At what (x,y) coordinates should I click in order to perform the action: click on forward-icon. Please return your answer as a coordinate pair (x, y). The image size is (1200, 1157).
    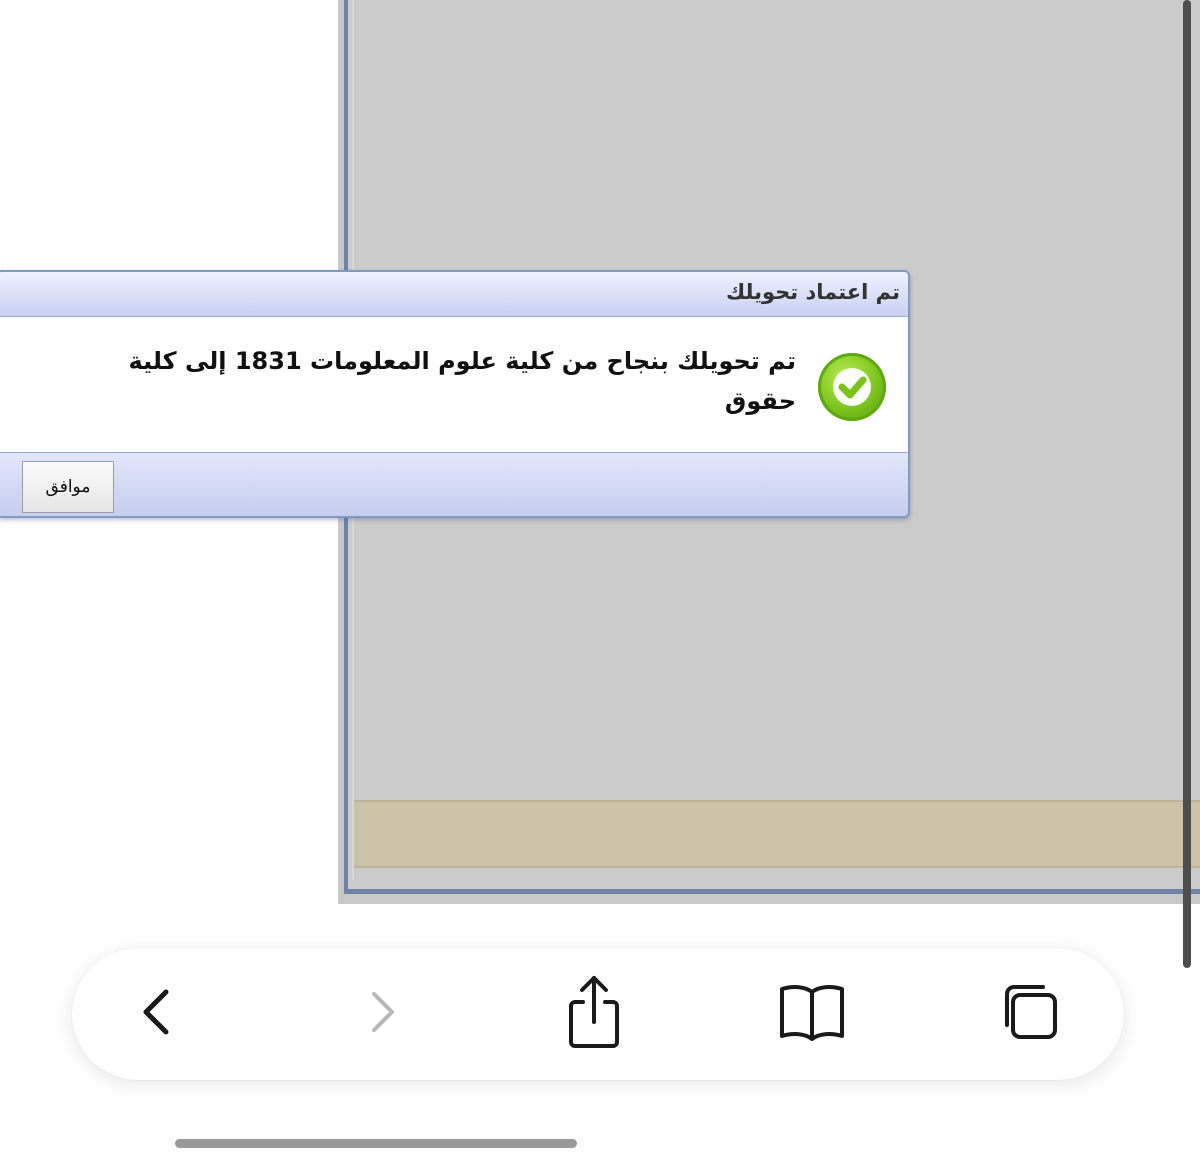
    Looking at the image, I should click on (380, 1014).